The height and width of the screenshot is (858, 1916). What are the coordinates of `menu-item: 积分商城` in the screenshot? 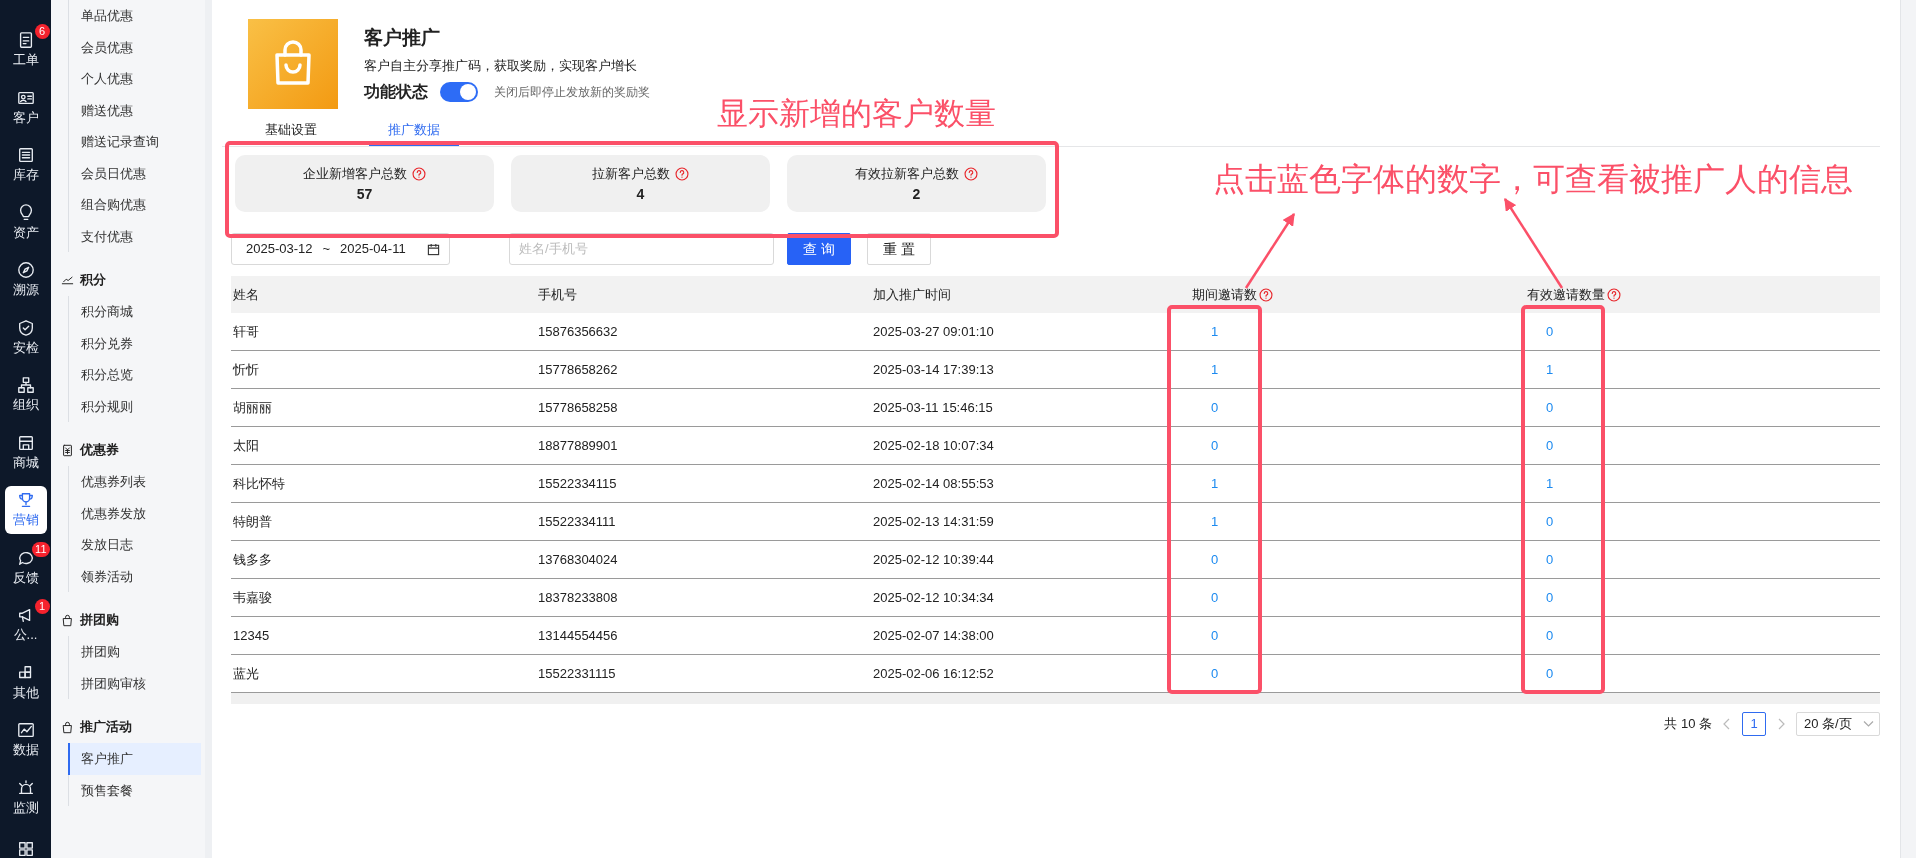 It's located at (135, 312).